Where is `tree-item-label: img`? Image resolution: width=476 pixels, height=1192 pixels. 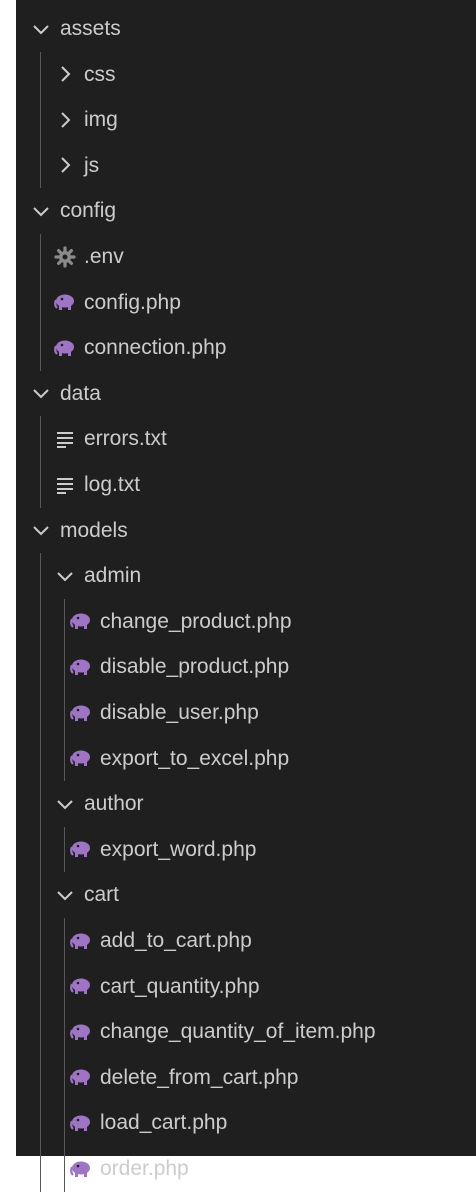 tree-item-label: img is located at coordinates (101, 120).